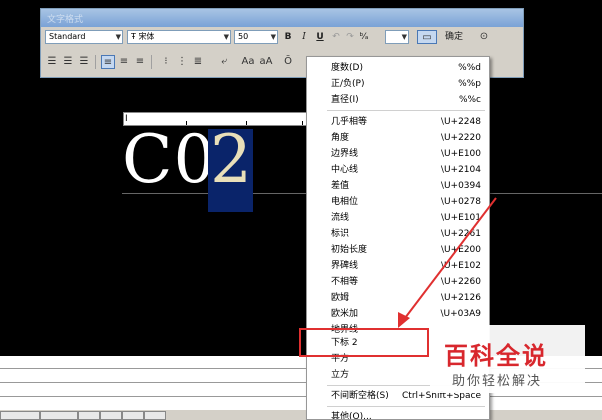 The width and height of the screenshot is (602, 420). I want to click on menu-item-code: \U+2220, so click(460, 138).